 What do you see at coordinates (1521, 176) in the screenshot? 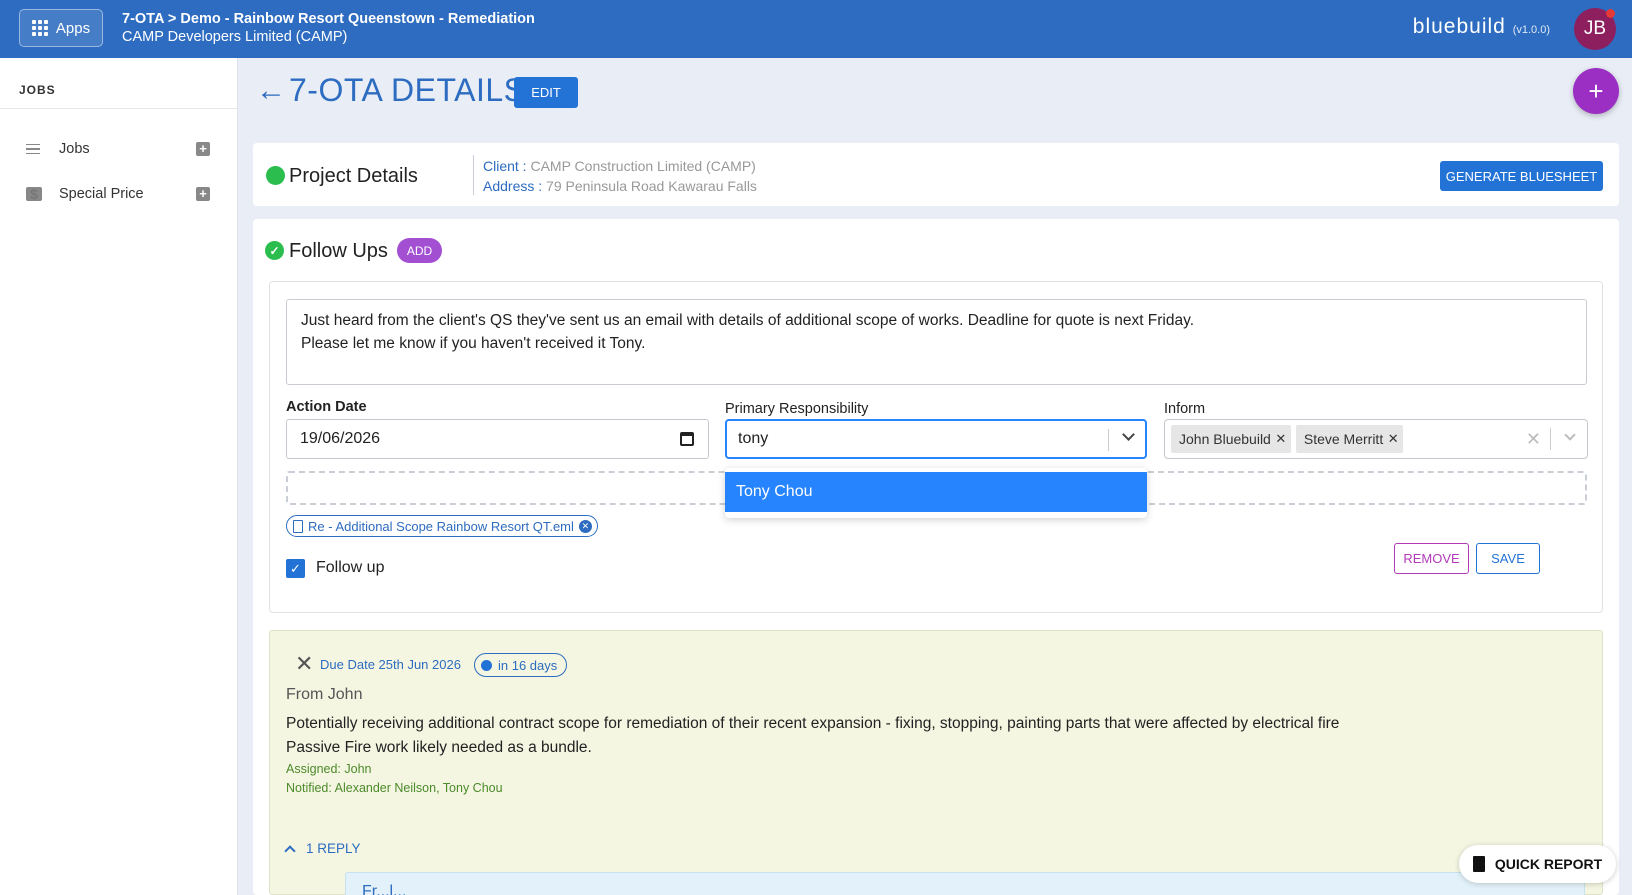
I see `generate-bluesheet-button: GENERATE BLUESHEET` at bounding box center [1521, 176].